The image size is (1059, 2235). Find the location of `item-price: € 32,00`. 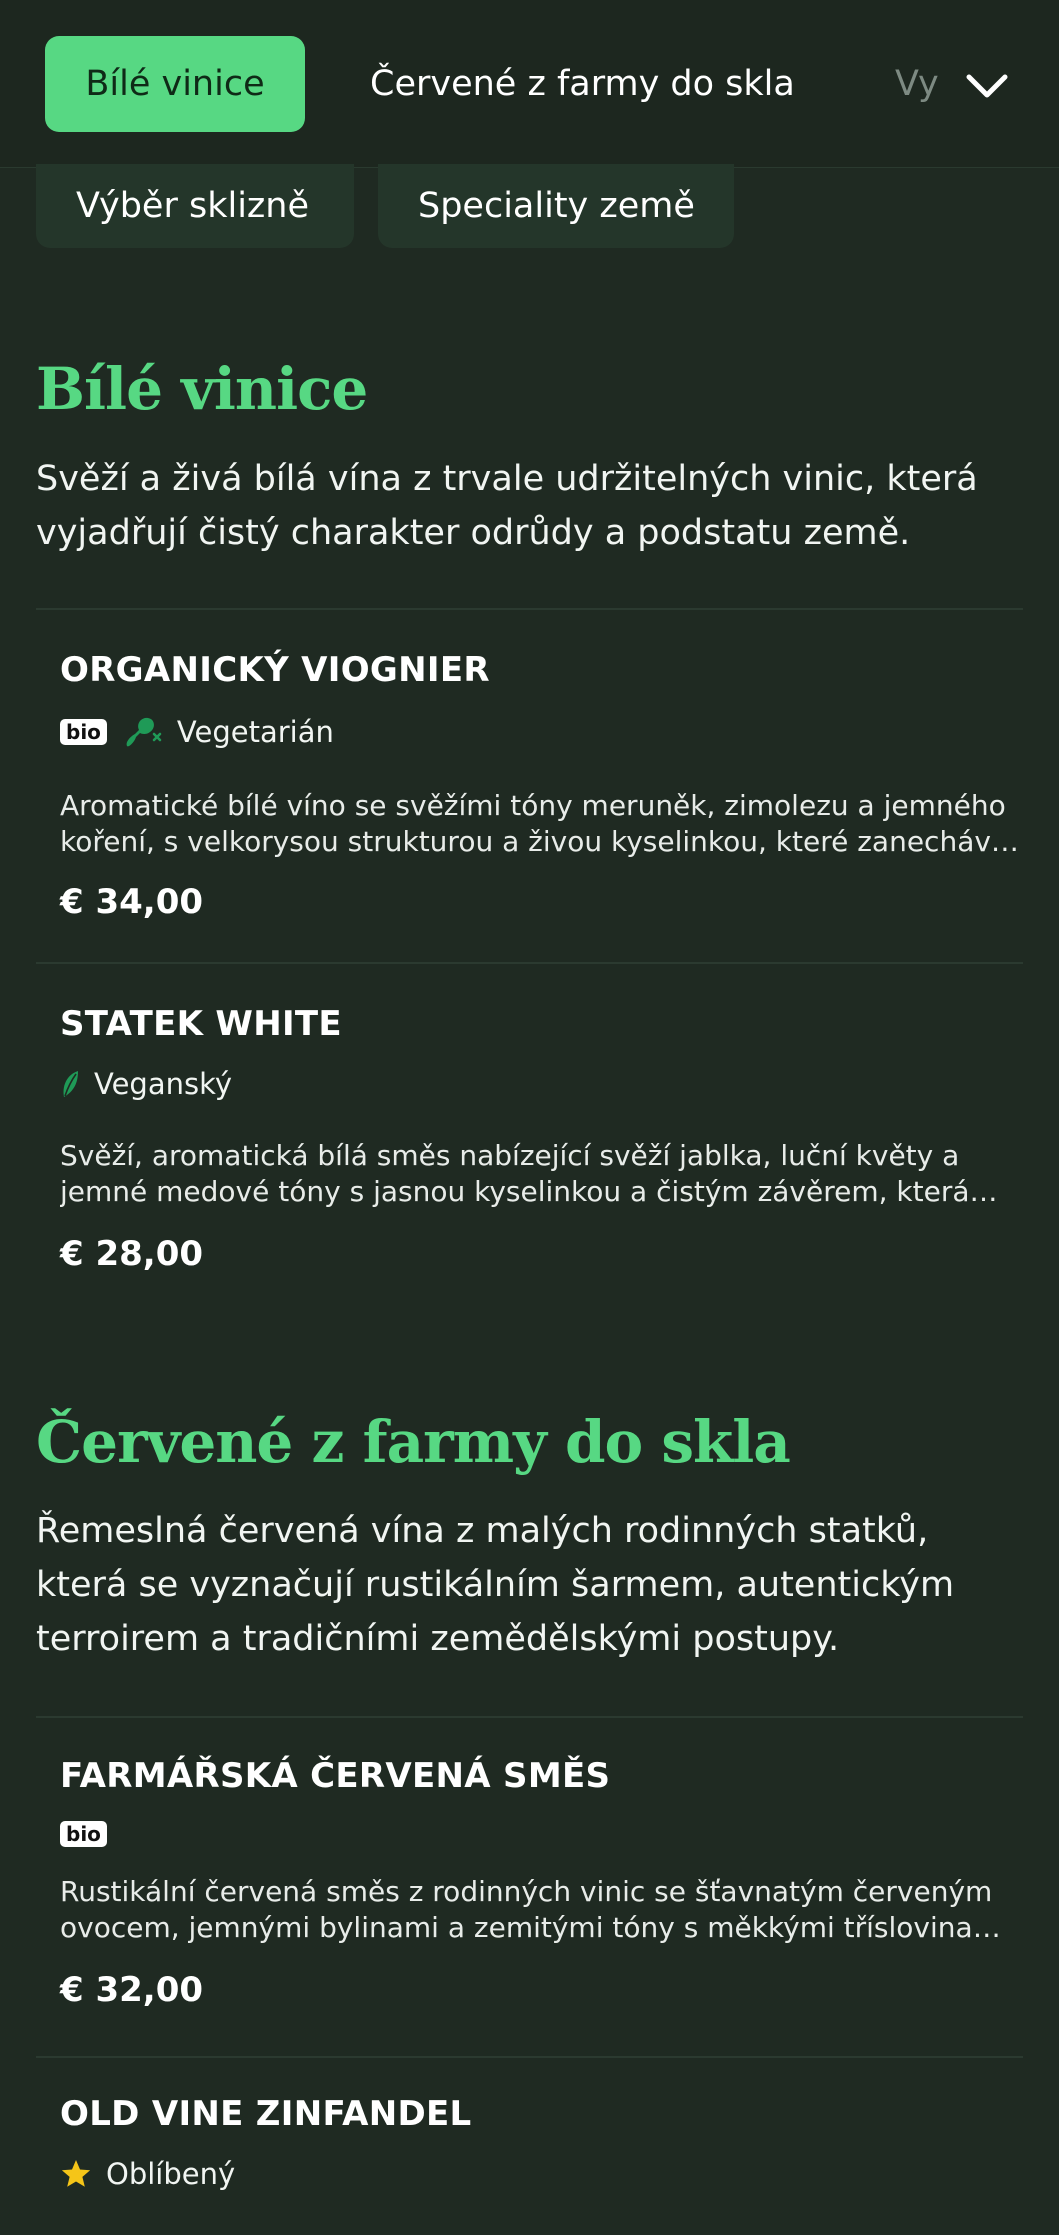

item-price: € 32,00 is located at coordinates (132, 1990).